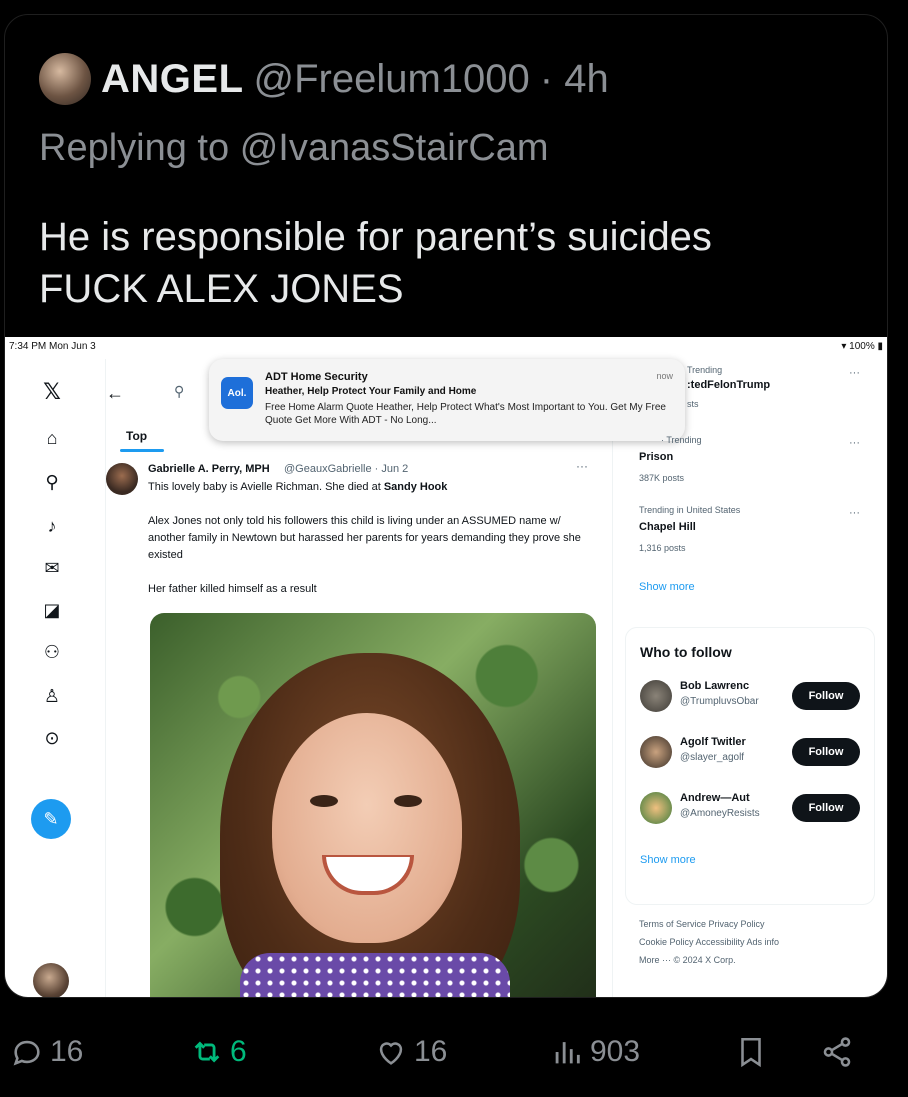  Describe the element at coordinates (681, 440) in the screenshot. I see `trend-label-2: · Trending` at that location.